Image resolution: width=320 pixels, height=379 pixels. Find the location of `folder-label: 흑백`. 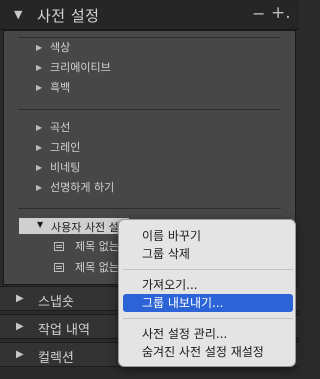

folder-label: 흑백 is located at coordinates (60, 87).